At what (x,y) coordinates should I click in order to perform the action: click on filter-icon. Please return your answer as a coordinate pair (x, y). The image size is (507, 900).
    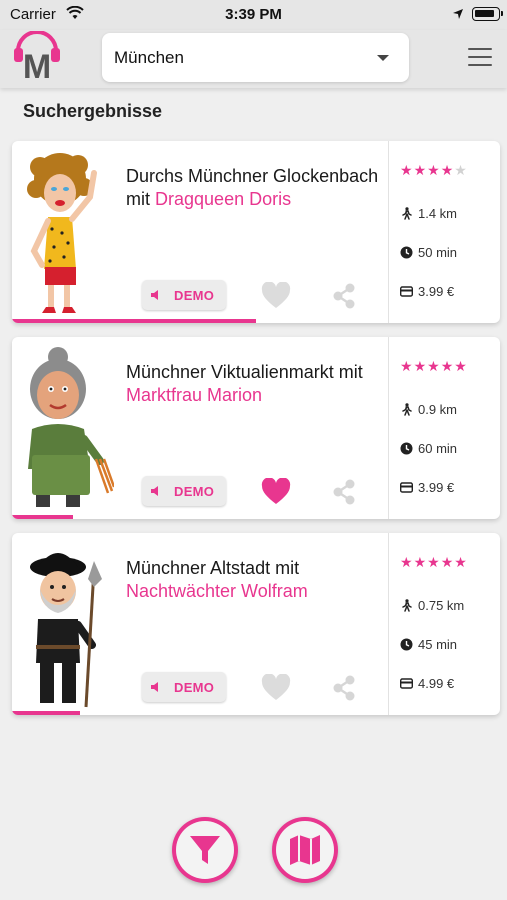
    Looking at the image, I should click on (205, 850).